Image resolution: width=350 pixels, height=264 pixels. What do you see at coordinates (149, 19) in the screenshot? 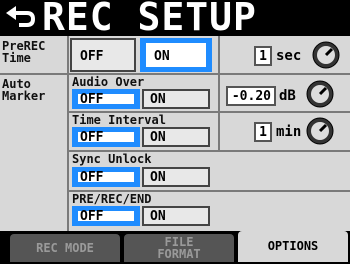
I see `page-title: REC SETUP` at bounding box center [149, 19].